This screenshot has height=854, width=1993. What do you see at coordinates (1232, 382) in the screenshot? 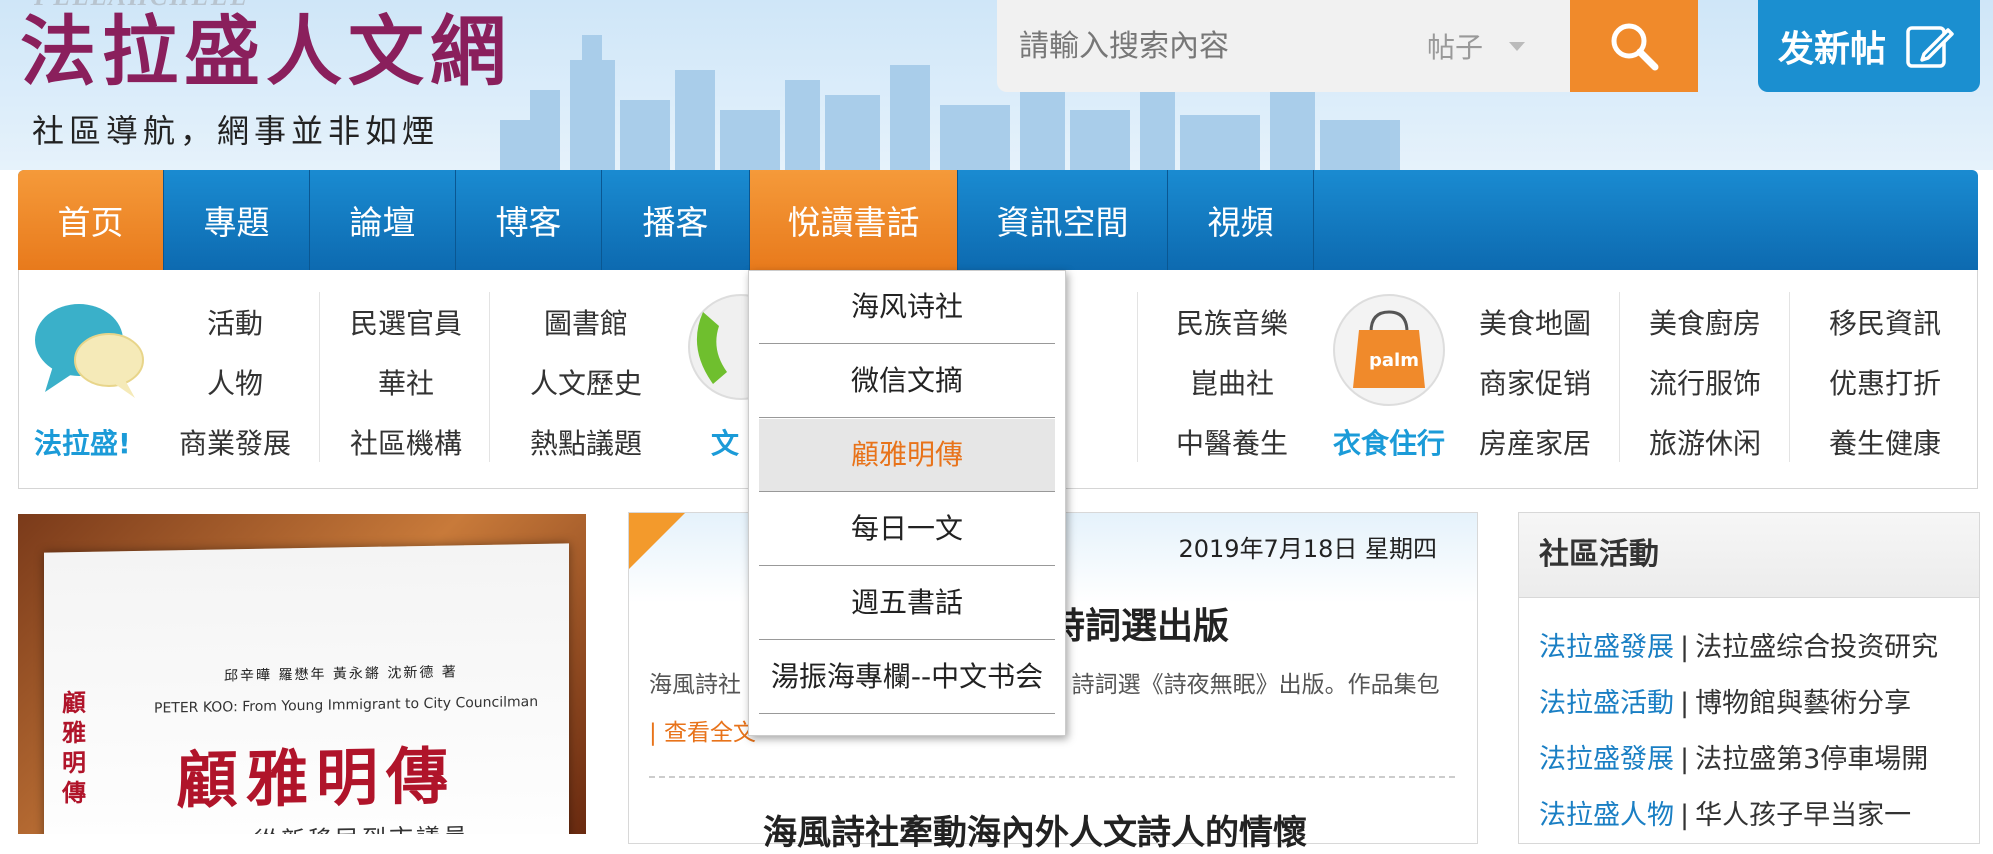
I see `sub-link: 崑曲社` at bounding box center [1232, 382].